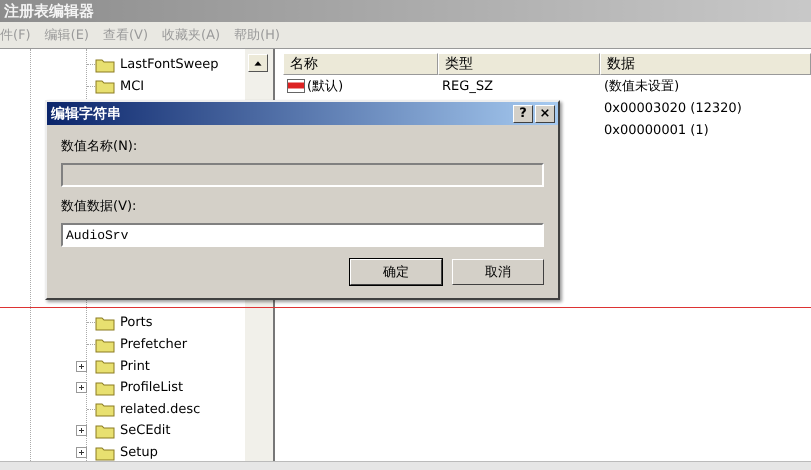  I want to click on tree-item: MCI, so click(132, 86).